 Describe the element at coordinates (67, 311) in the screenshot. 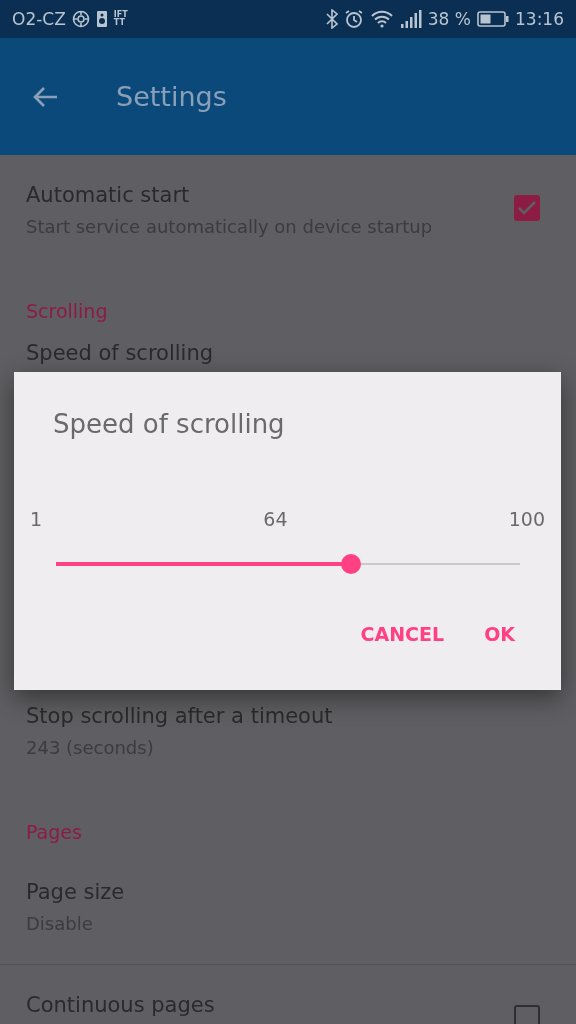

I see `section-header: Scrolling` at that location.